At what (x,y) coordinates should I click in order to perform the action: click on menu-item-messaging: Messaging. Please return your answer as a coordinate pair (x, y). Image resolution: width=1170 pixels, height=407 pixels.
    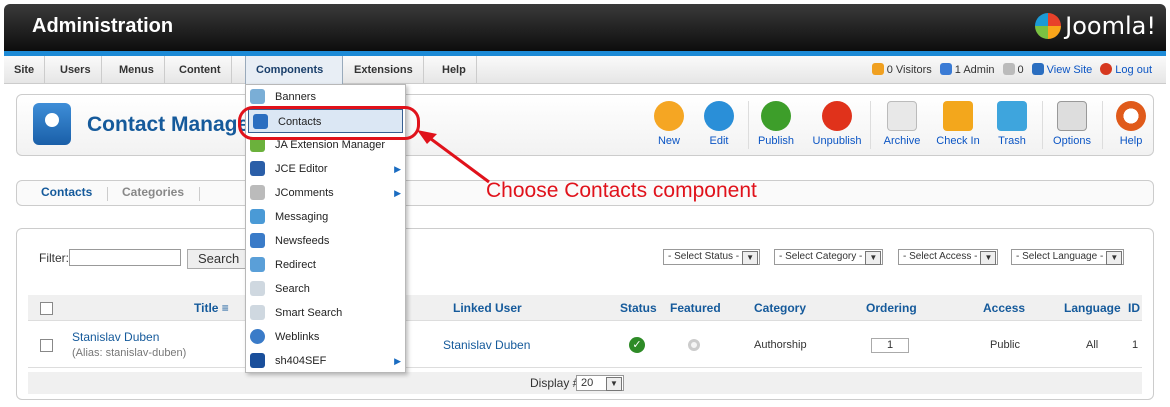
    Looking at the image, I should click on (325, 217).